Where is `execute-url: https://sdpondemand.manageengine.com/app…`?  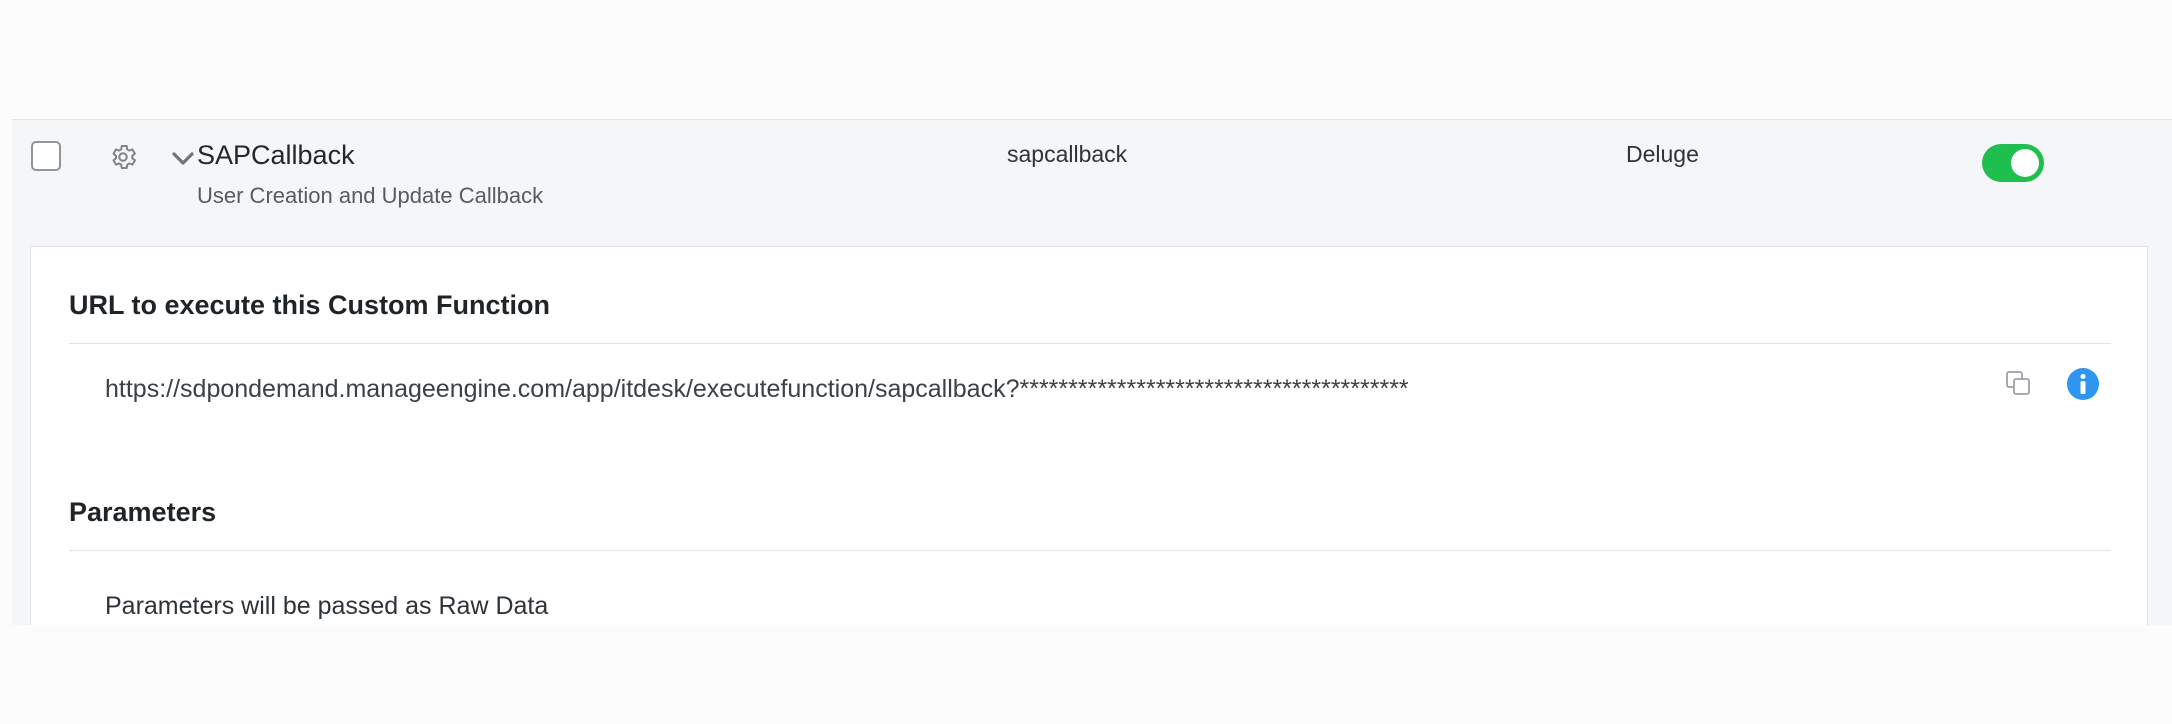
execute-url: https://sdpondemand.manageengine.com/app… is located at coordinates (757, 389).